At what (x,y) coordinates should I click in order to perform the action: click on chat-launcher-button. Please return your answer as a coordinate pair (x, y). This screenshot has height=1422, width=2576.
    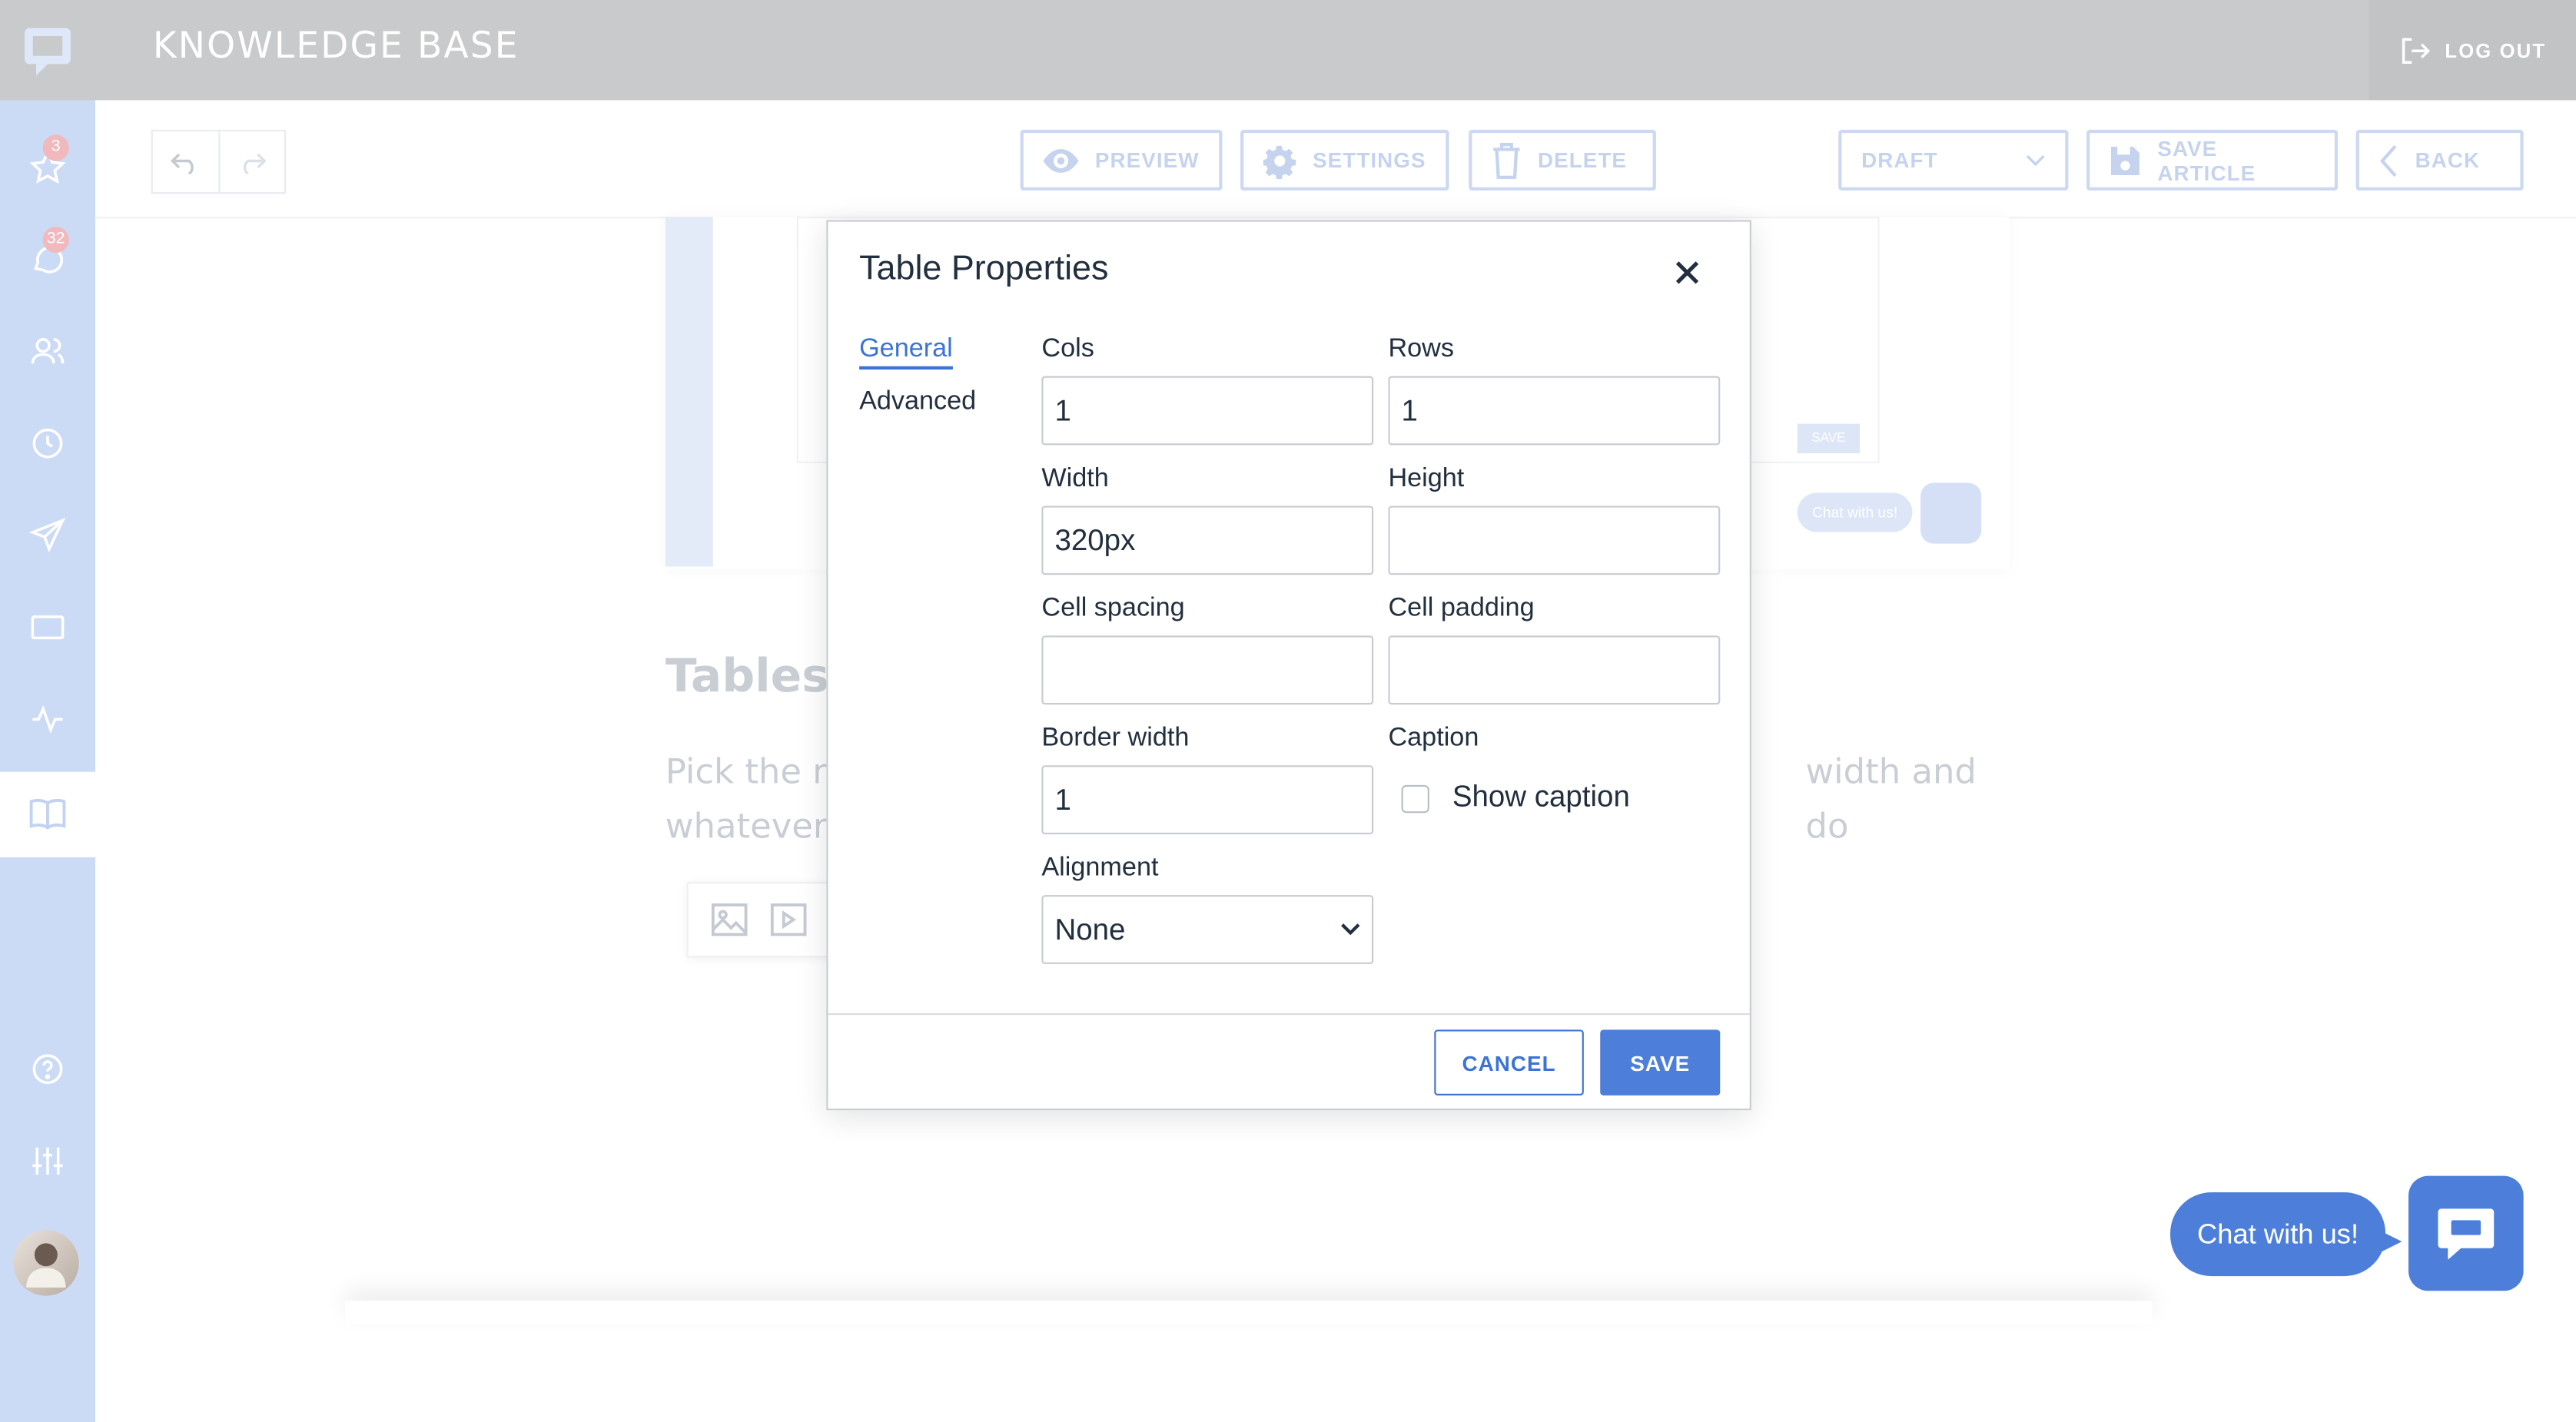
    Looking at the image, I should click on (2466, 1233).